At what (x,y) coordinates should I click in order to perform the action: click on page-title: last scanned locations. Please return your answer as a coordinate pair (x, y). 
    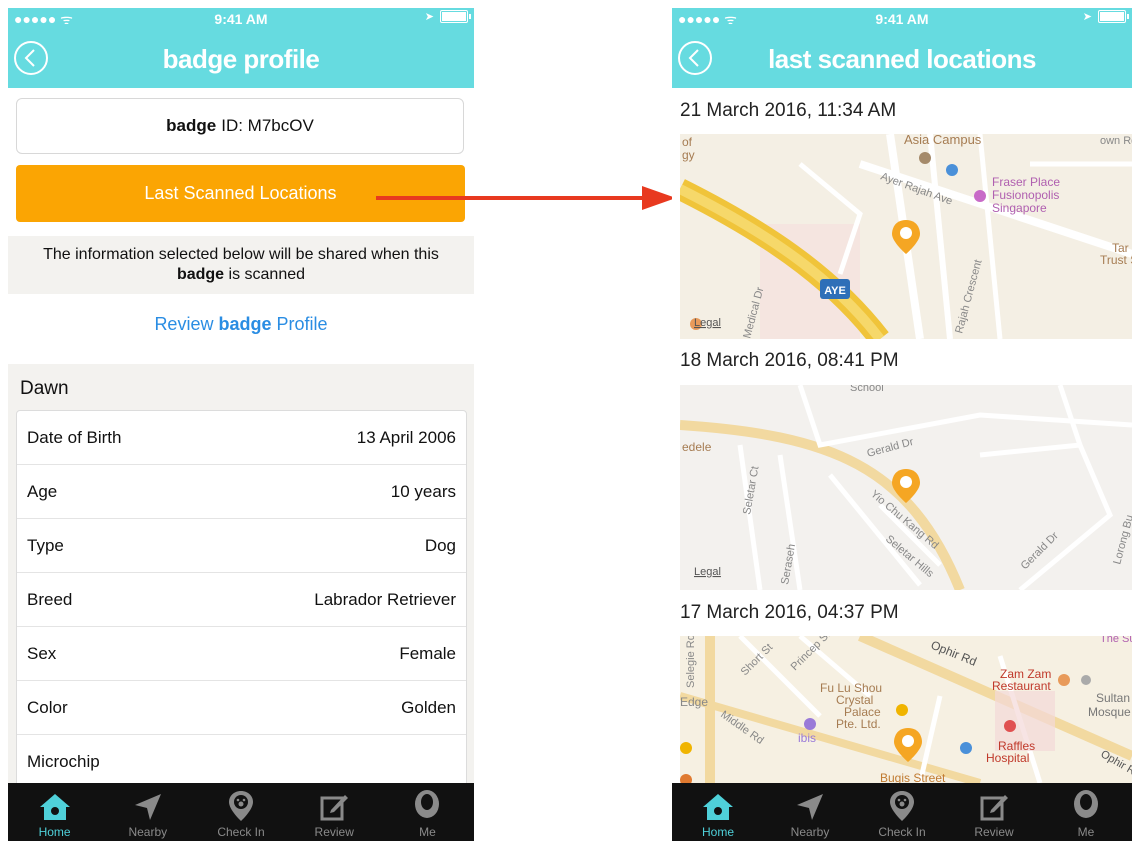
    Looking at the image, I should click on (902, 59).